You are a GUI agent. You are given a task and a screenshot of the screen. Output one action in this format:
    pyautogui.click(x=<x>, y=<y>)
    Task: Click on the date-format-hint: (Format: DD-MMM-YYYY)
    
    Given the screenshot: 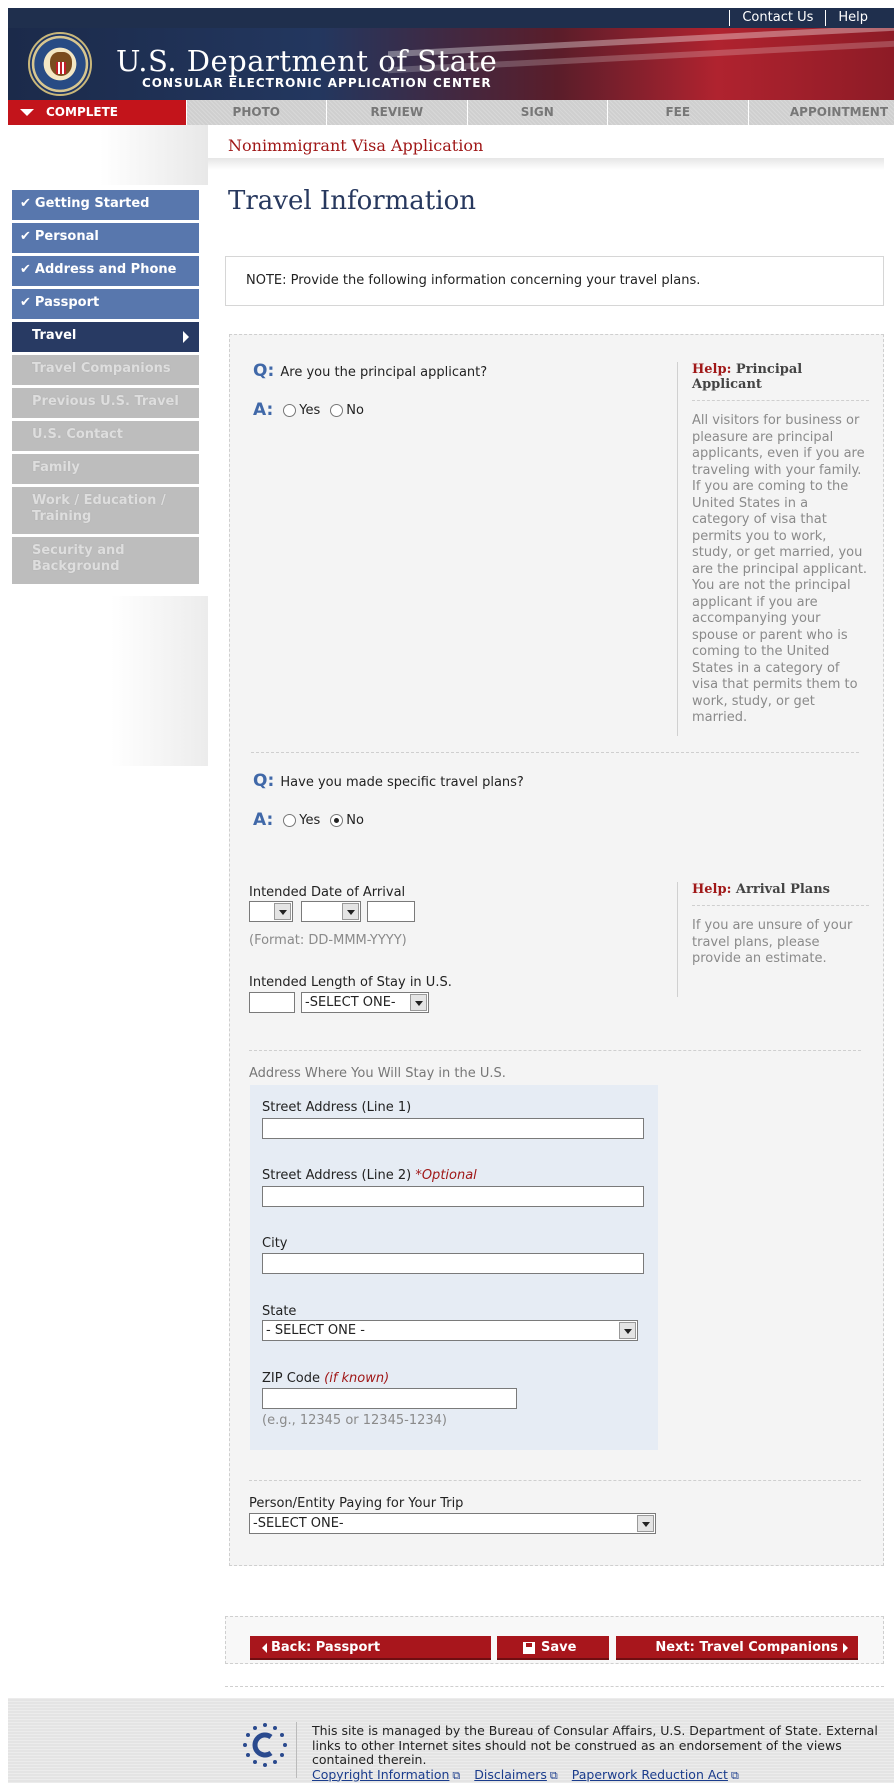 What is the action you would take?
    pyautogui.click(x=328, y=940)
    